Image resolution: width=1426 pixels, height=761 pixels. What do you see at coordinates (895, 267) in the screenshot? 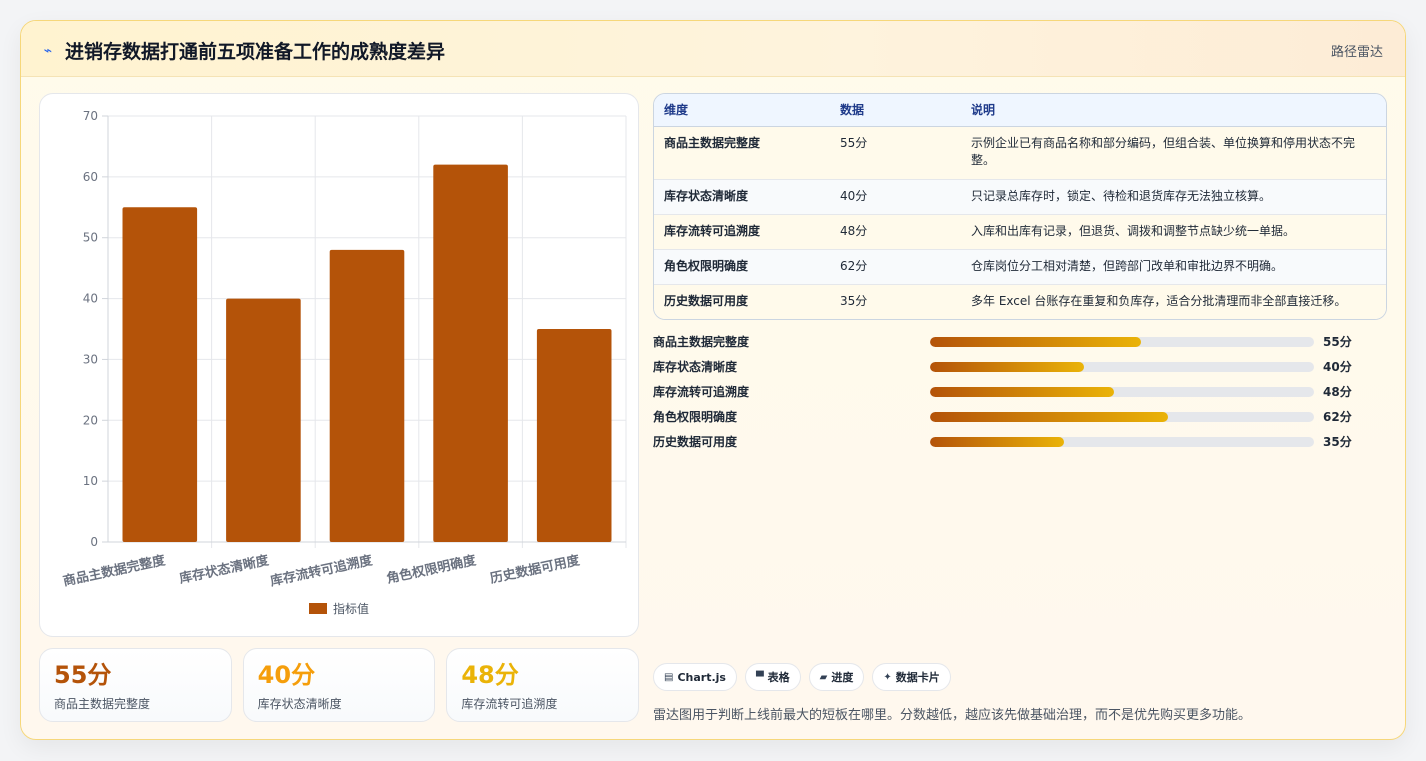
I see `table-cell-data: 62分` at bounding box center [895, 267].